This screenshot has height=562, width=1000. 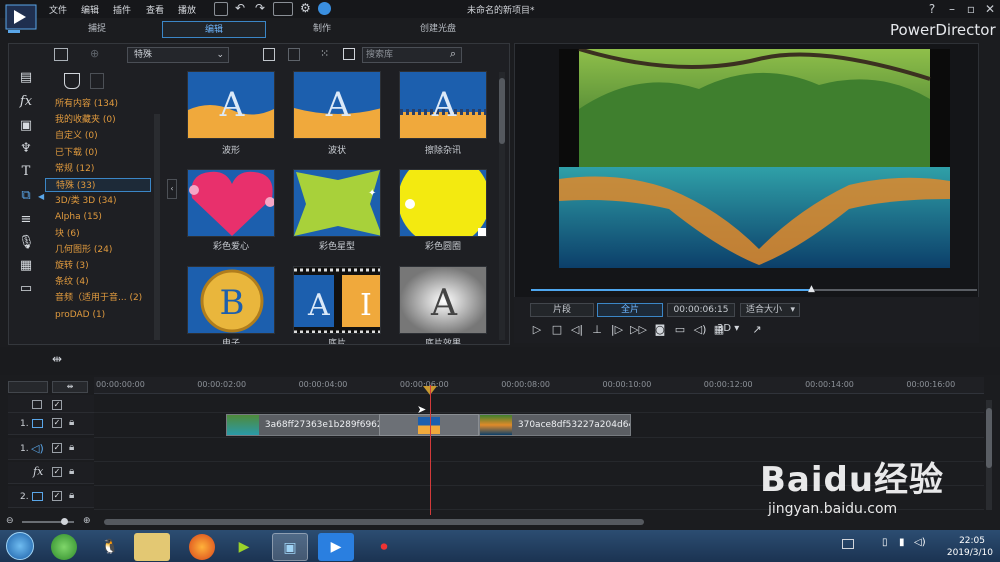 I want to click on category-scrollbar, so click(x=157, y=227).